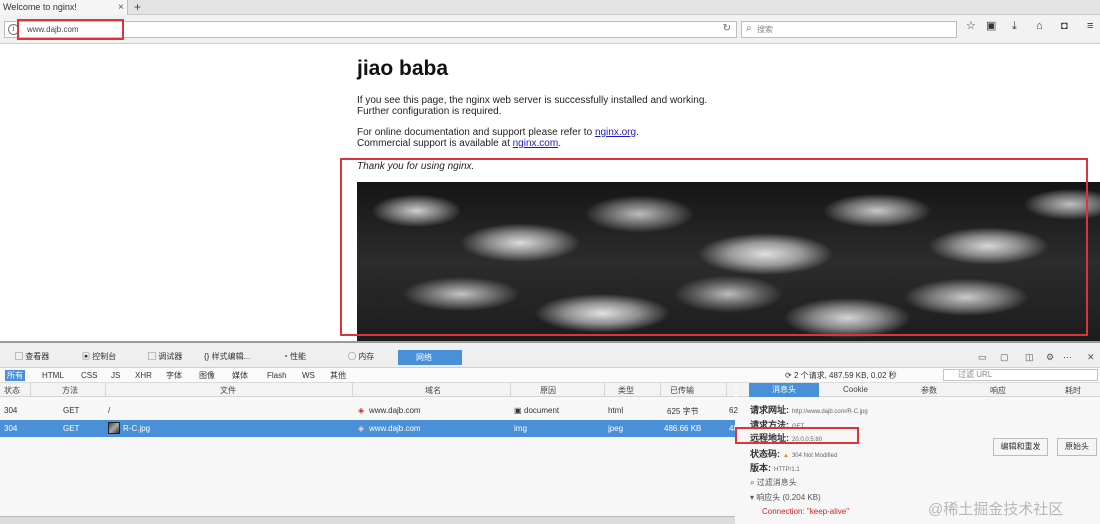 The width and height of the screenshot is (1100, 524). Describe the element at coordinates (998, 390) in the screenshot. I see `tab-response: 响应` at that location.